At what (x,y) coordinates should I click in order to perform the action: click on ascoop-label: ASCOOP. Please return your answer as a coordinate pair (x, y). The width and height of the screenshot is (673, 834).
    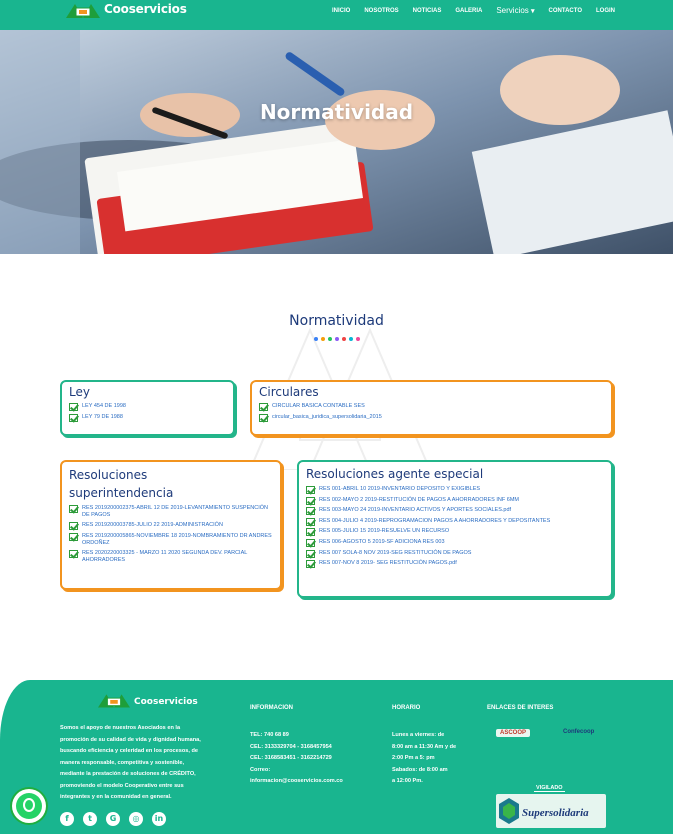
    Looking at the image, I should click on (513, 733).